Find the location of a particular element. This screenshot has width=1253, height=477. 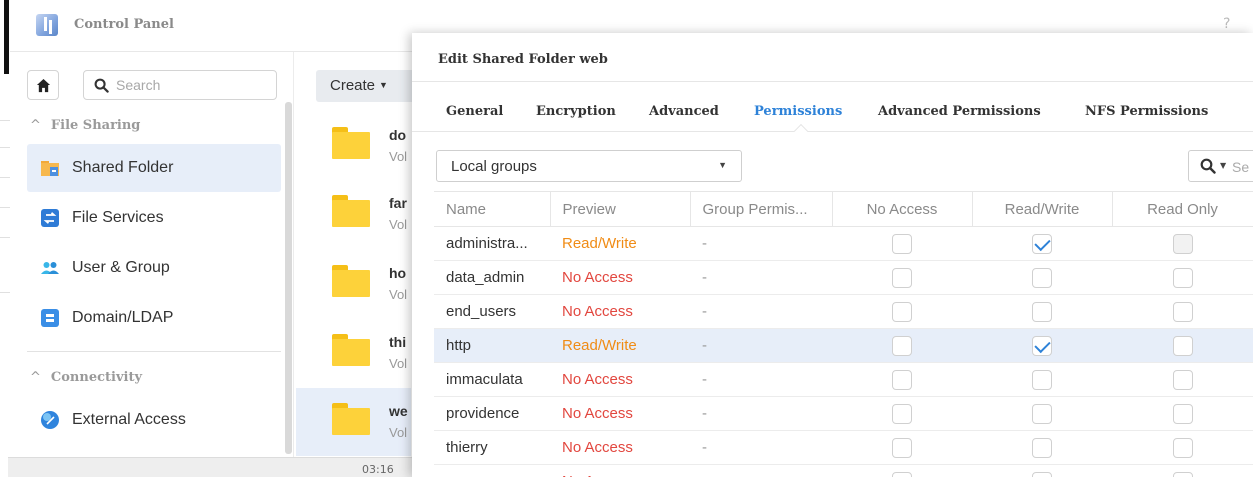

create-label: Create is located at coordinates (353, 85).